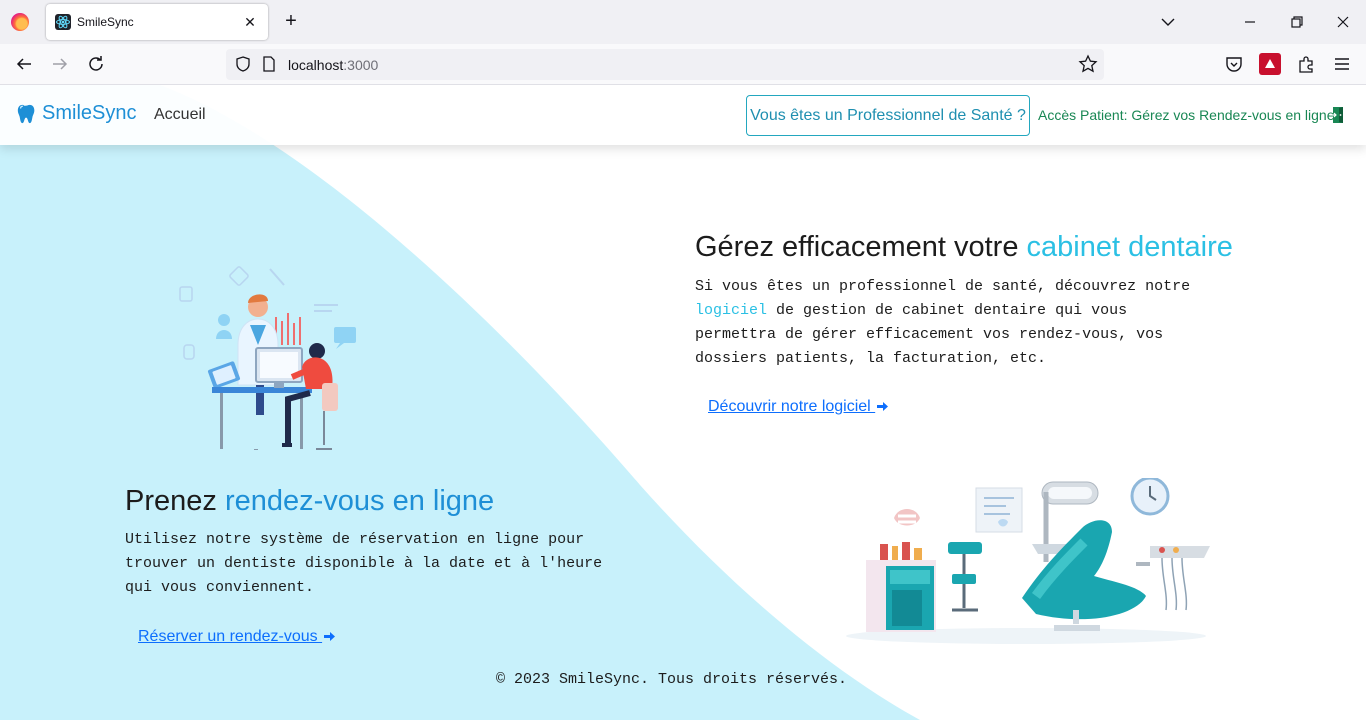 This screenshot has width=1366, height=720. Describe the element at coordinates (665, 64) in the screenshot. I see `url-bar: localhost:3000` at that location.